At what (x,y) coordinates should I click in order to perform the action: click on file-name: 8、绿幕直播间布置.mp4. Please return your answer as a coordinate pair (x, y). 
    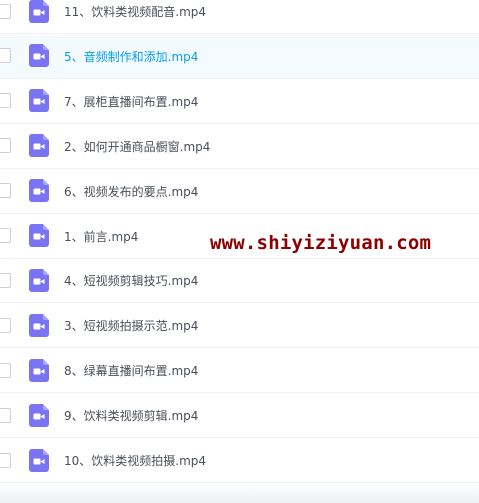
    Looking at the image, I should click on (131, 371).